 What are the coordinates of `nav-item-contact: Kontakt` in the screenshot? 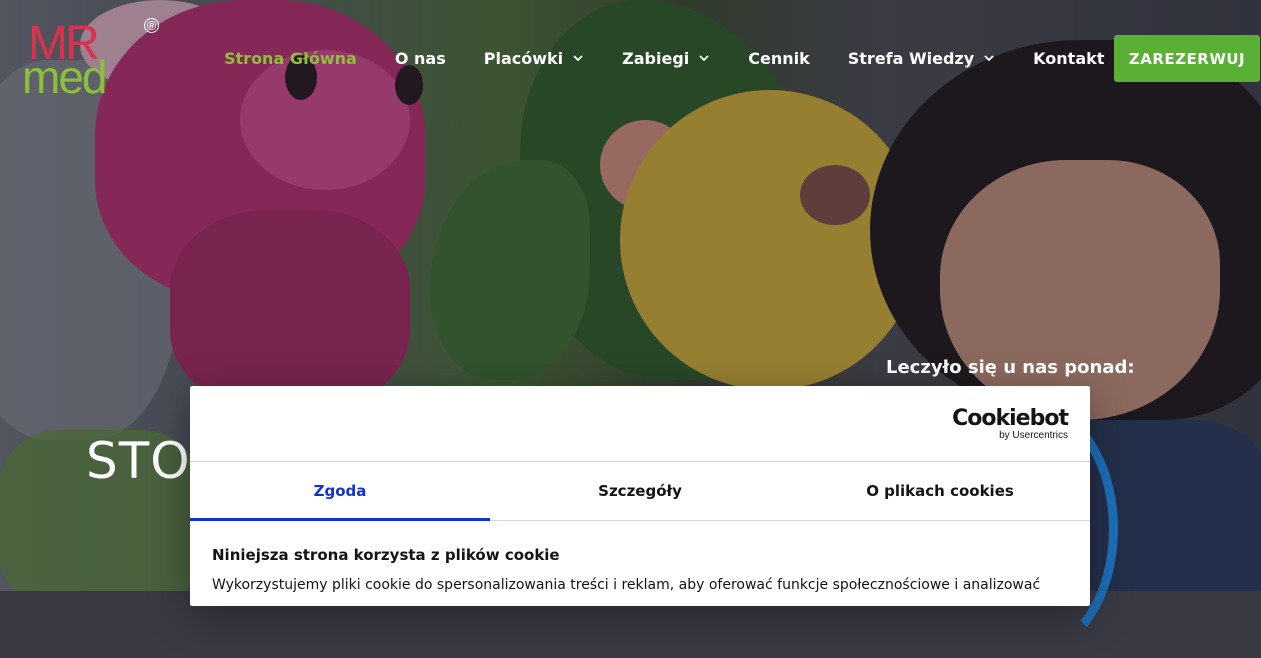 It's located at (1068, 58).